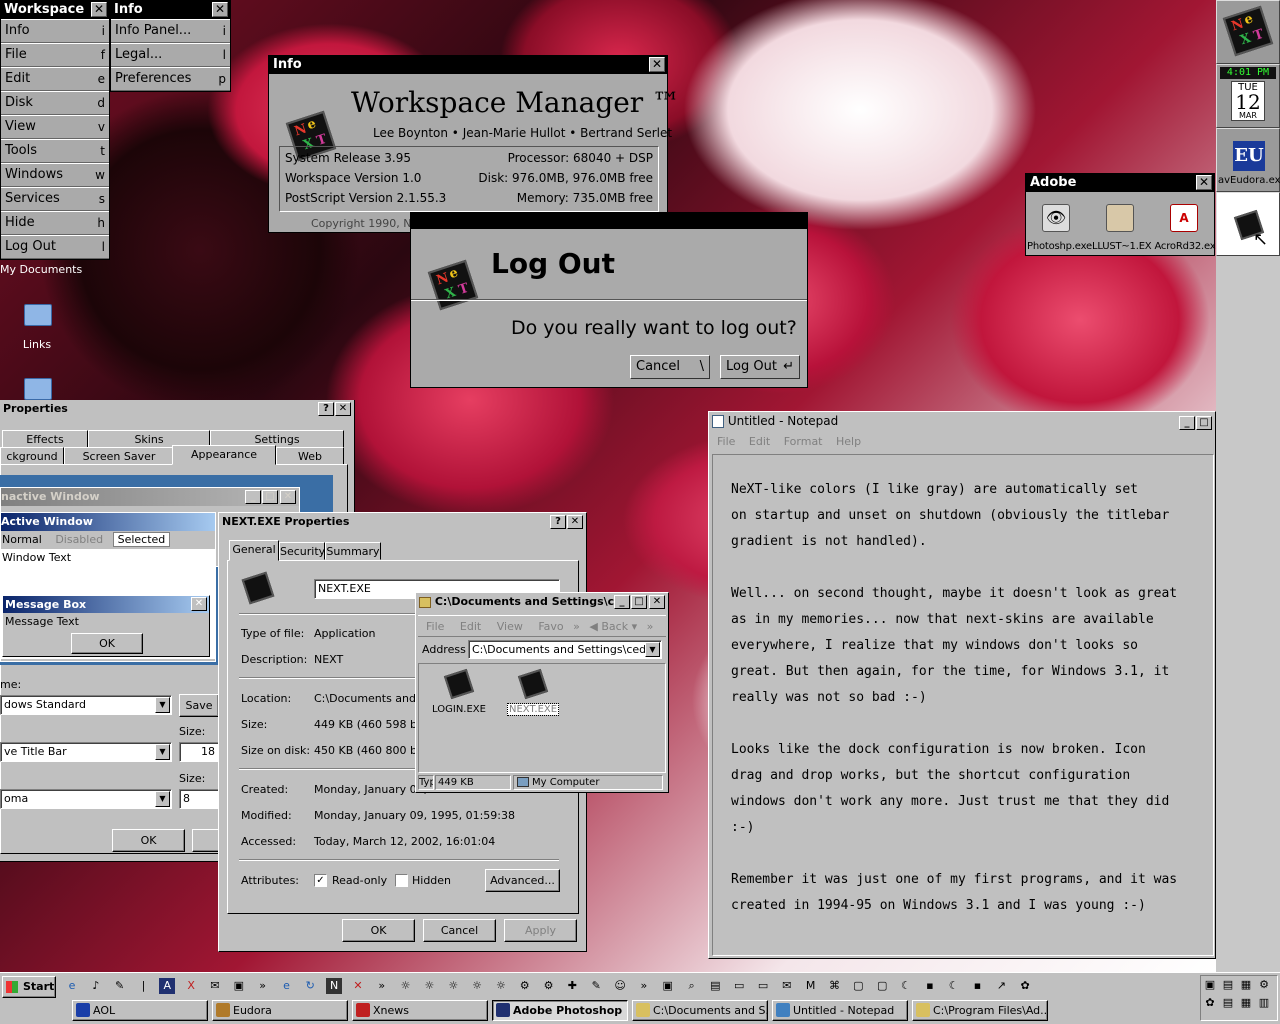  I want to click on ok-button: OK, so click(148, 840).